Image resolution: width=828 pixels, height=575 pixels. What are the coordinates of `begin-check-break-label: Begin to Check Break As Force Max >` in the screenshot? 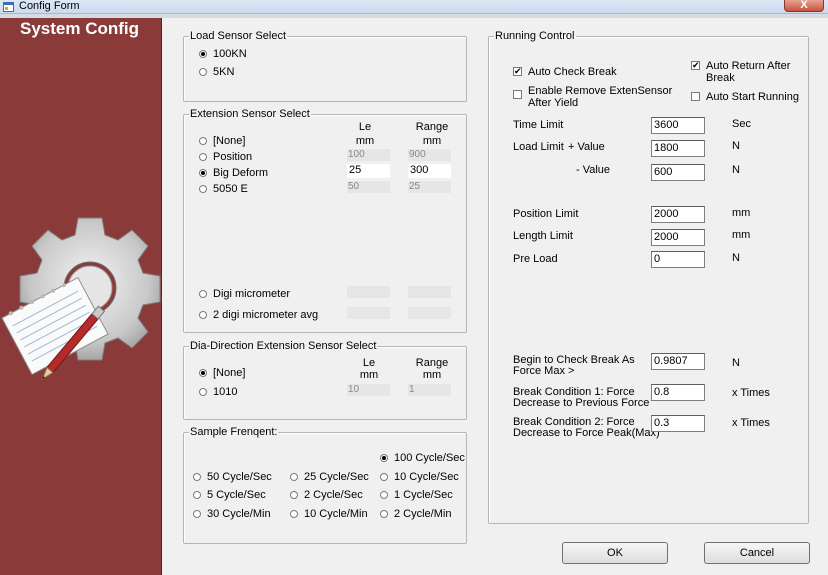 It's located at (574, 365).